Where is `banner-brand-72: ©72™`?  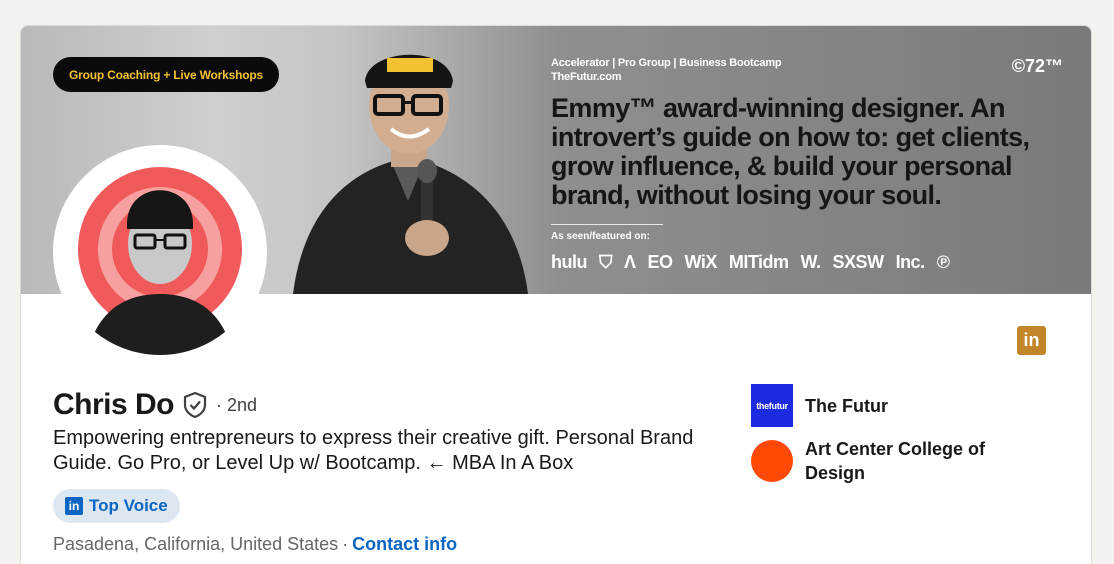 banner-brand-72: ©72™ is located at coordinates (1037, 66).